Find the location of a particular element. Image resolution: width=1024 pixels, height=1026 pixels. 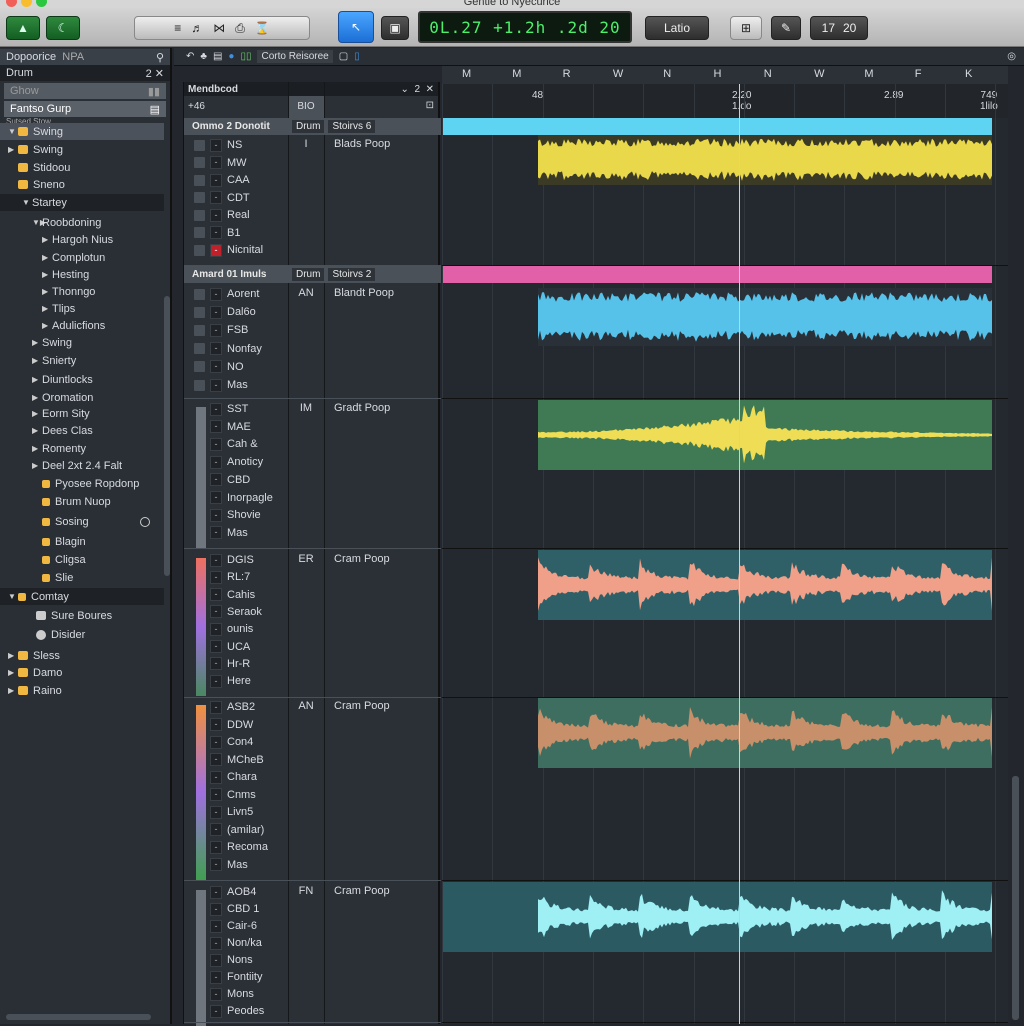

search-icon: ⚲ is located at coordinates (160, 57).